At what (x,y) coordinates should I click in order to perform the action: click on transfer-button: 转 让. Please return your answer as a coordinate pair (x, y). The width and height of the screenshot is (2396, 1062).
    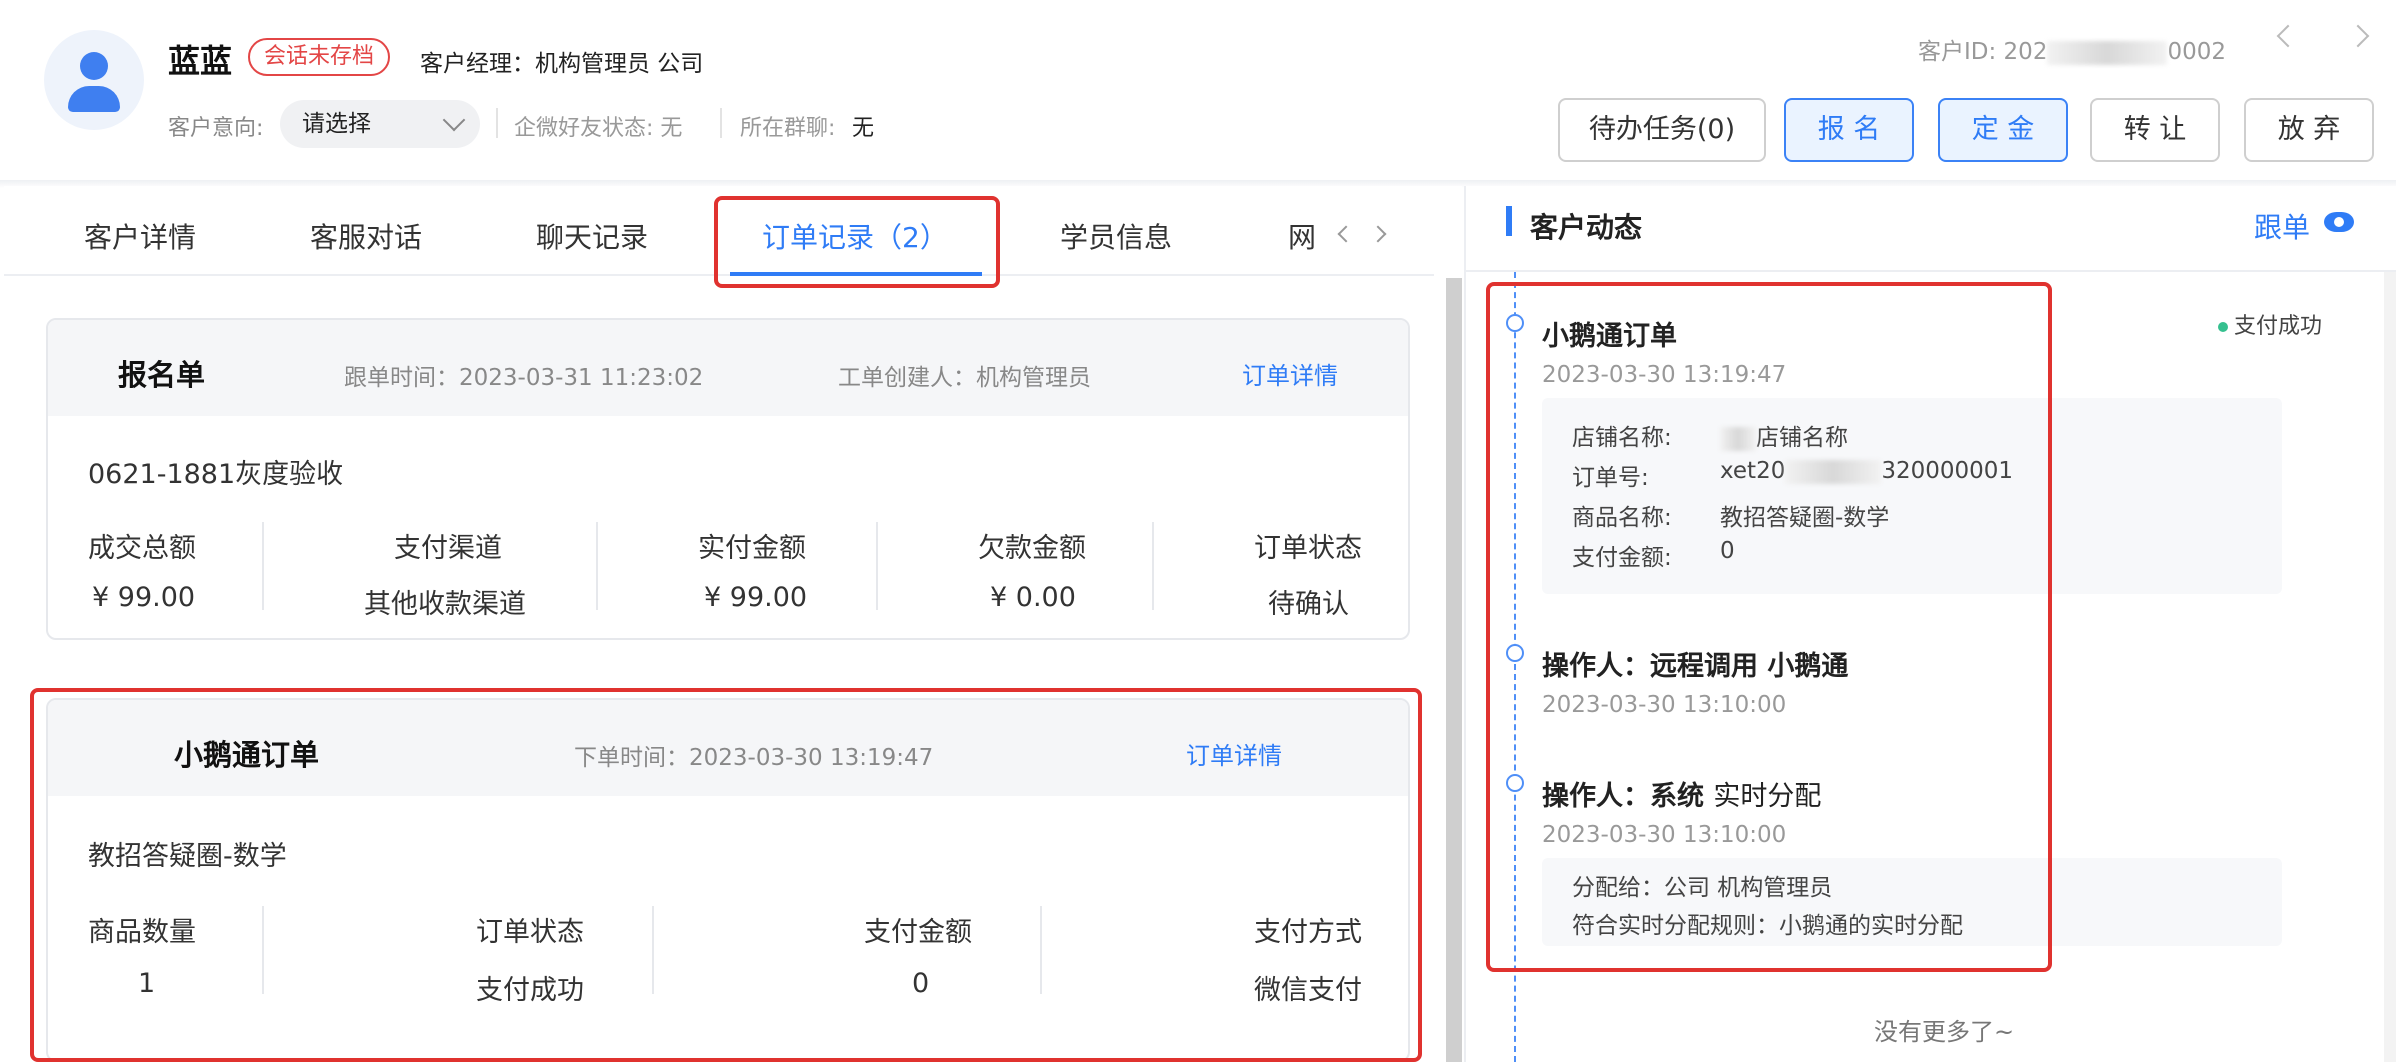
    Looking at the image, I should click on (2155, 130).